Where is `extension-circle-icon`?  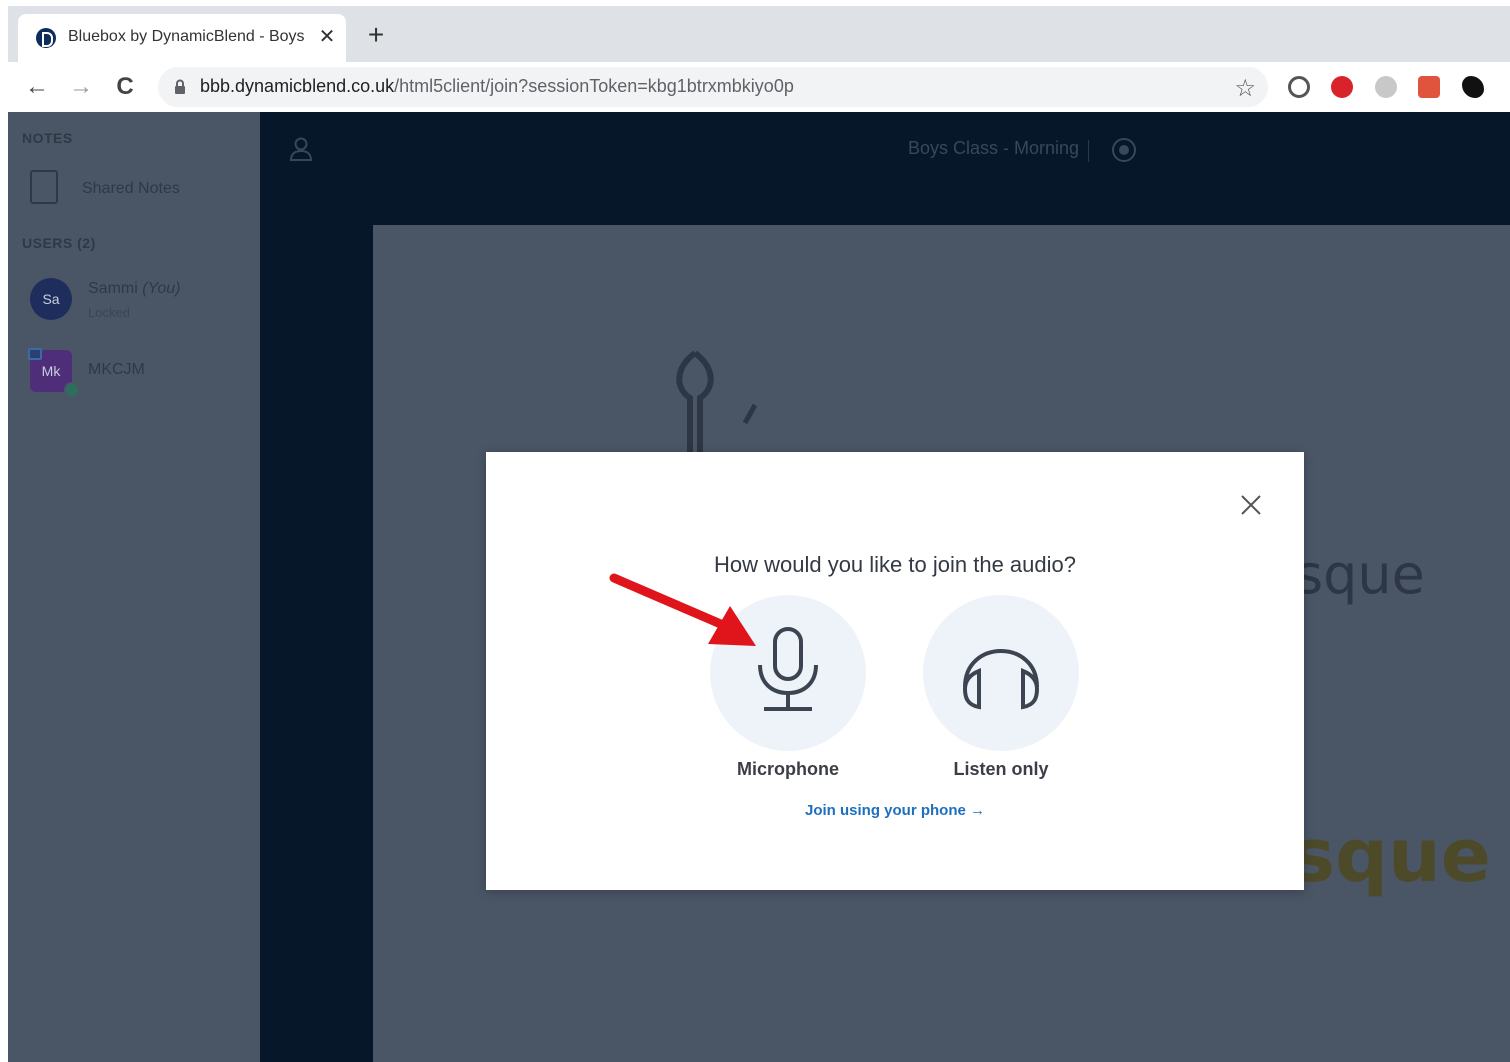 extension-circle-icon is located at coordinates (1299, 87).